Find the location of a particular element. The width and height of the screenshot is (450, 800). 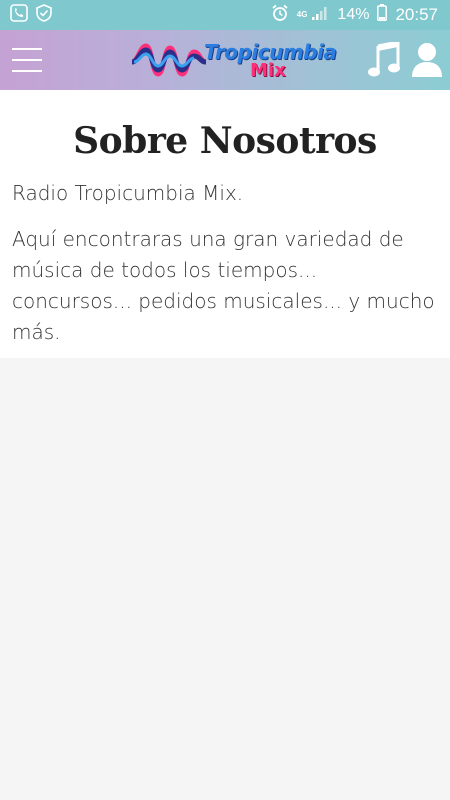

music-note-icon is located at coordinates (384, 58).